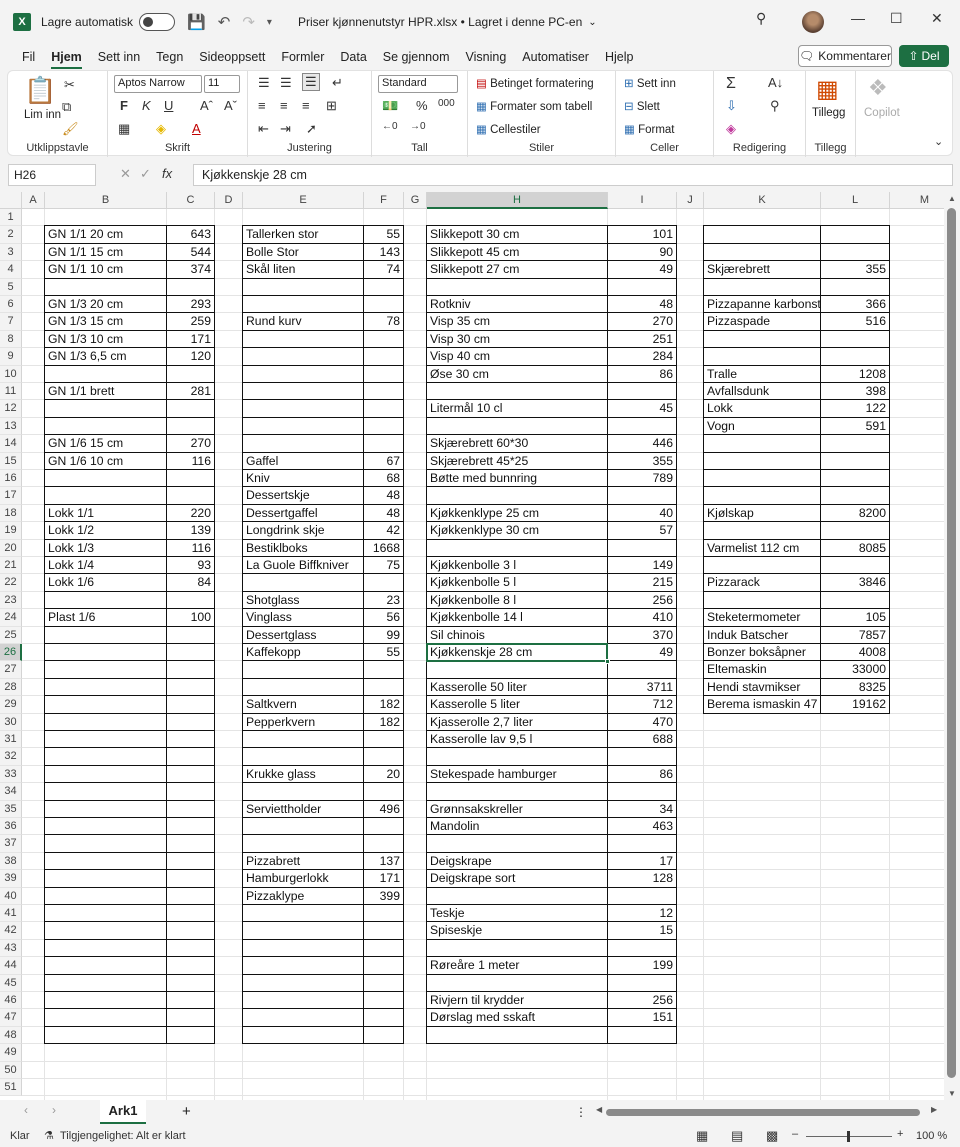 This screenshot has height=1147, width=960. Describe the element at coordinates (303, 617) in the screenshot. I see `cell-e24: Vinglass` at that location.